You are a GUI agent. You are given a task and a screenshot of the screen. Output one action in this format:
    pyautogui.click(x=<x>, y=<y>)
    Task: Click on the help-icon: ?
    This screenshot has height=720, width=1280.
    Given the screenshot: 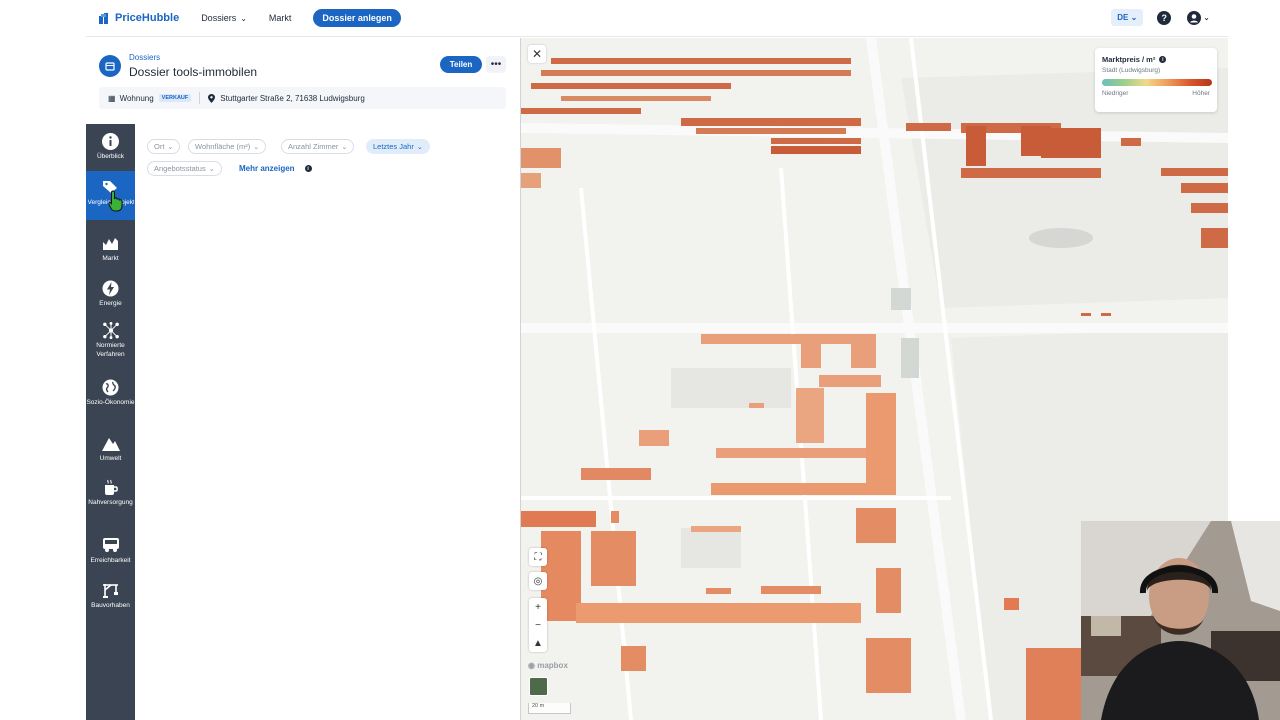 What is the action you would take?
    pyautogui.click(x=1164, y=17)
    